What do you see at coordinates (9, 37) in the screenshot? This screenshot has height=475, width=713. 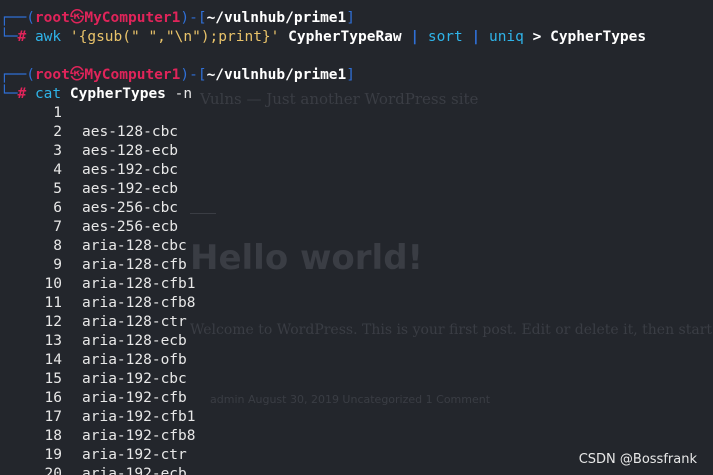 I see `prompt-frame-bottom: └─` at bounding box center [9, 37].